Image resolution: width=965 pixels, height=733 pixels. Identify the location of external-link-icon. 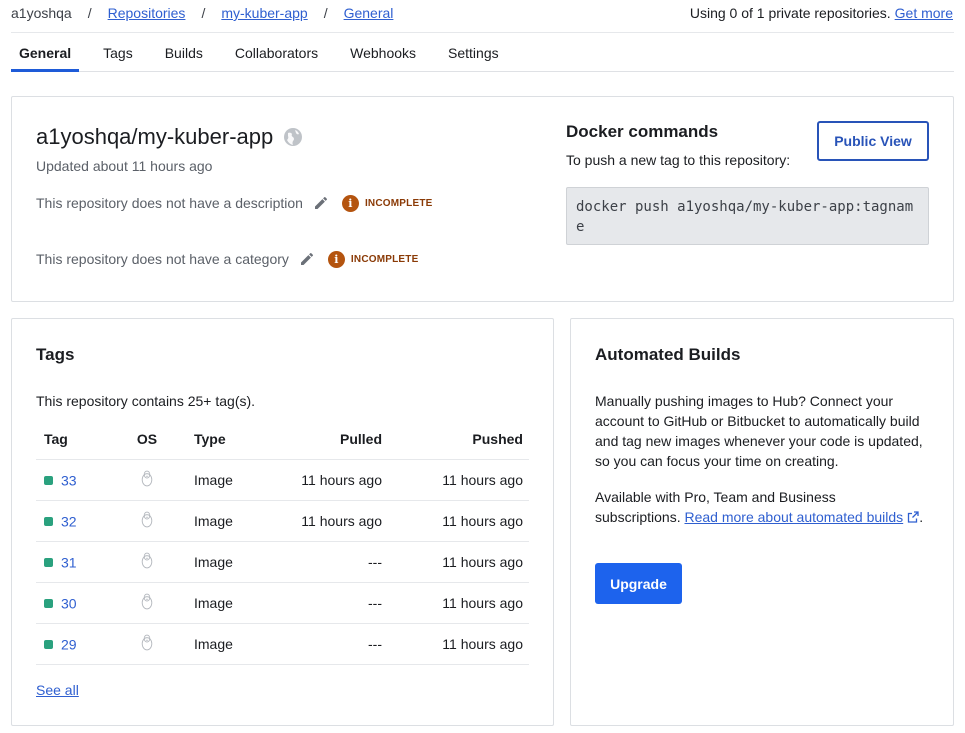
(913, 515).